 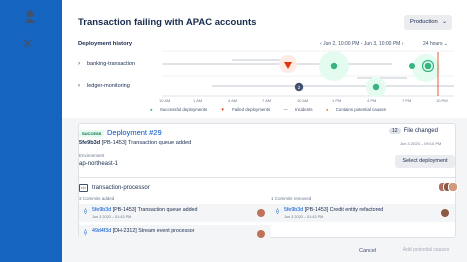 I want to click on files-changed: 12 File changed, so click(x=413, y=131).